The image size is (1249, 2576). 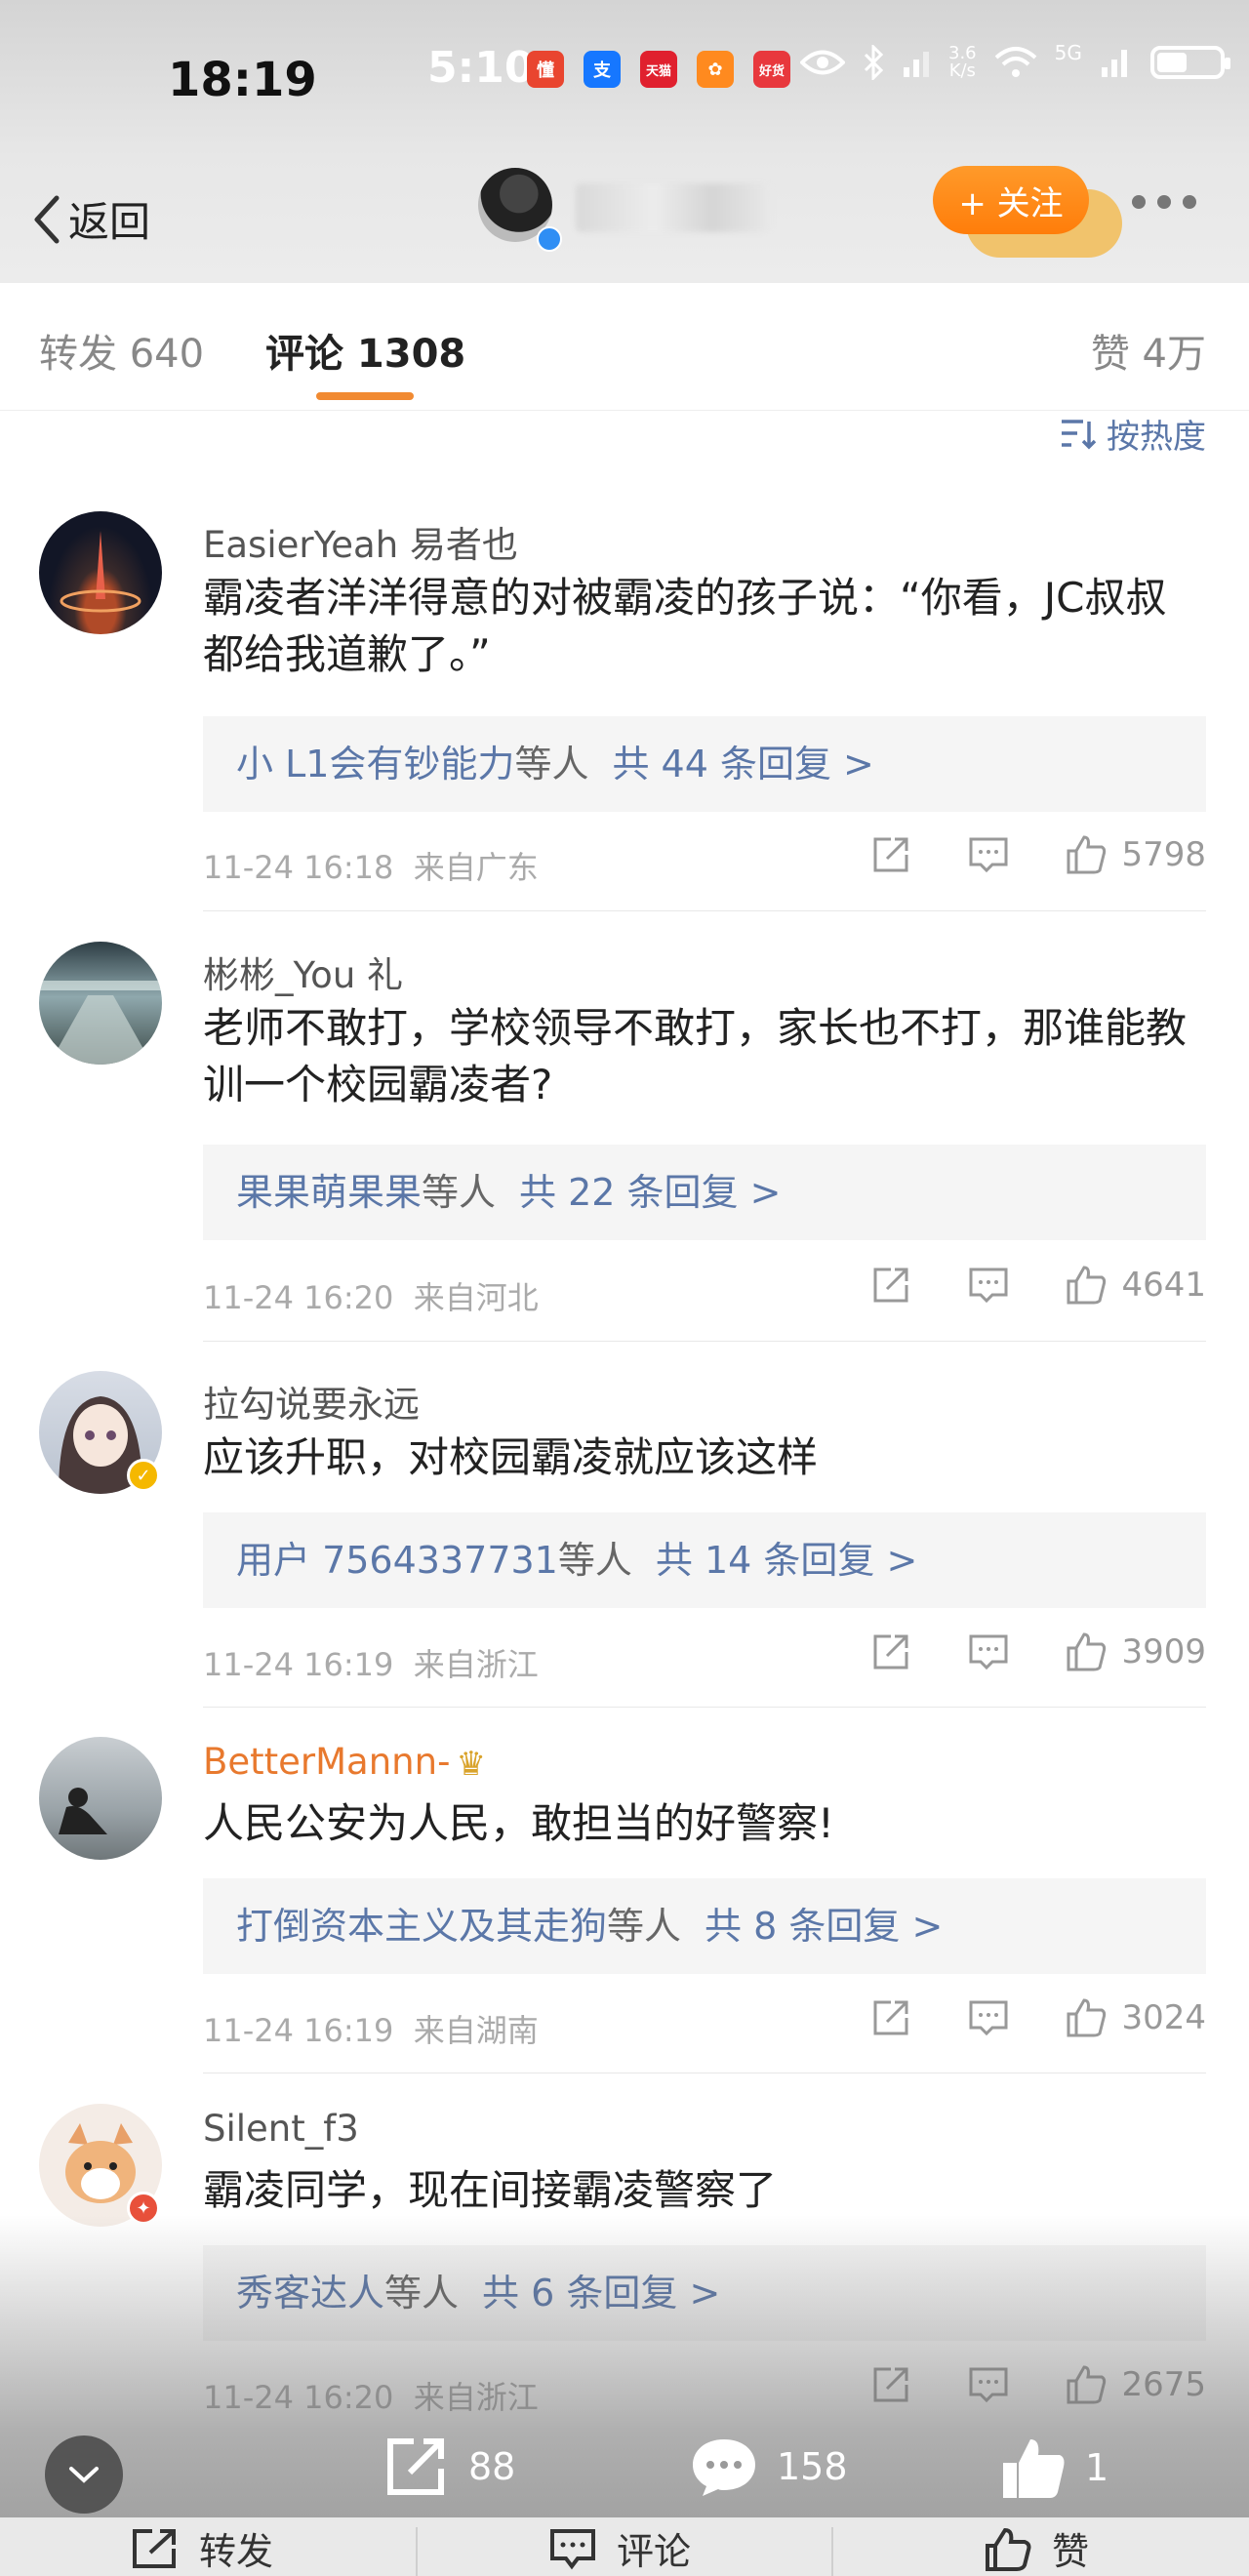 I want to click on app3-notification-icon: 好货, so click(x=771, y=69).